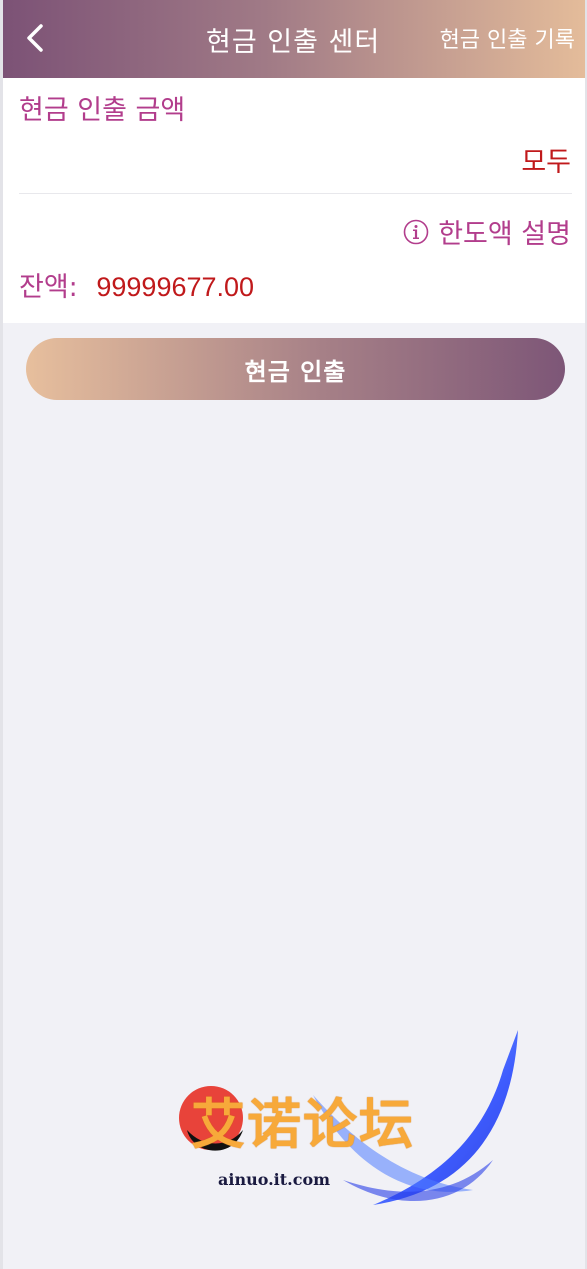 This screenshot has width=587, height=1269. I want to click on balance-label: 잔액:, so click(48, 287).